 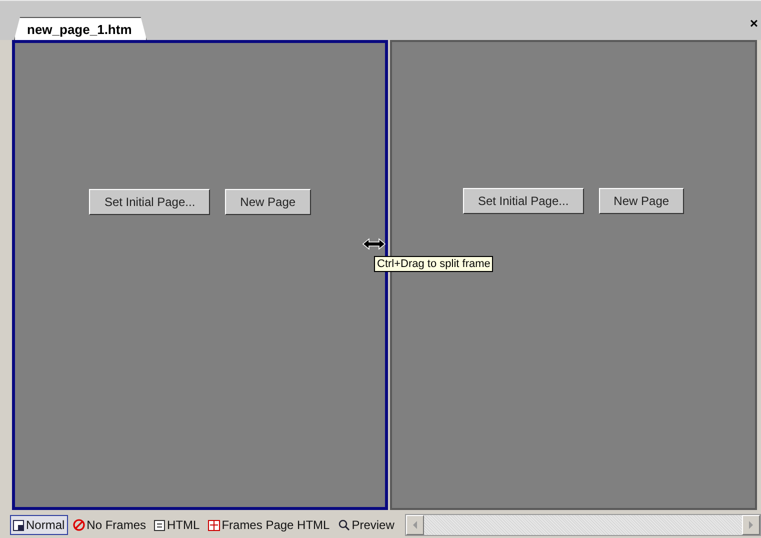 I want to click on document-tab: new_page_1.htm, so click(x=80, y=28).